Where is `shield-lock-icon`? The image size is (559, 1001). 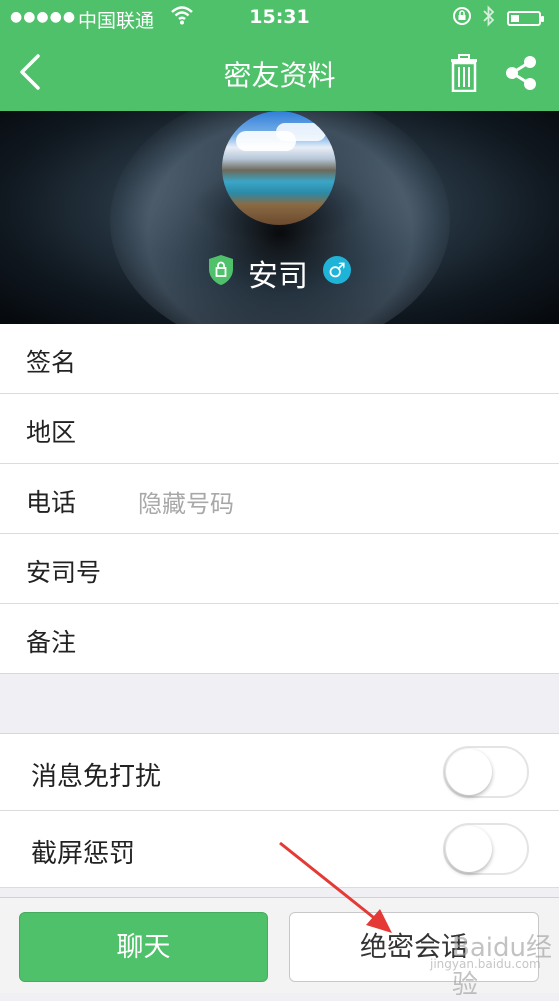
shield-lock-icon is located at coordinates (221, 270).